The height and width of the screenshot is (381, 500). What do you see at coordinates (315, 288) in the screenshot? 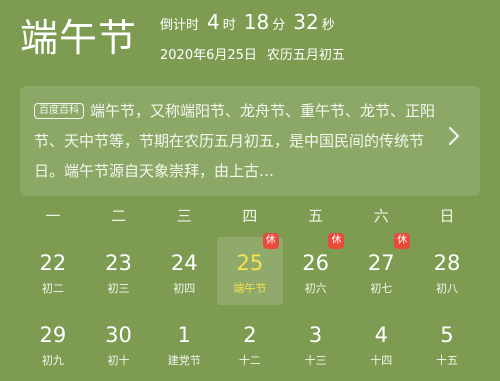
I see `lunar-label: 初六` at bounding box center [315, 288].